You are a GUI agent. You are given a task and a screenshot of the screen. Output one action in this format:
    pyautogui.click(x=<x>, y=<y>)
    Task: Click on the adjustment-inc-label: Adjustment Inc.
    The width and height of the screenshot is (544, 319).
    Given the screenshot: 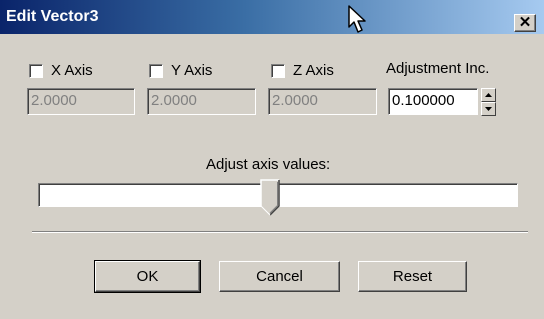 What is the action you would take?
    pyautogui.click(x=438, y=68)
    